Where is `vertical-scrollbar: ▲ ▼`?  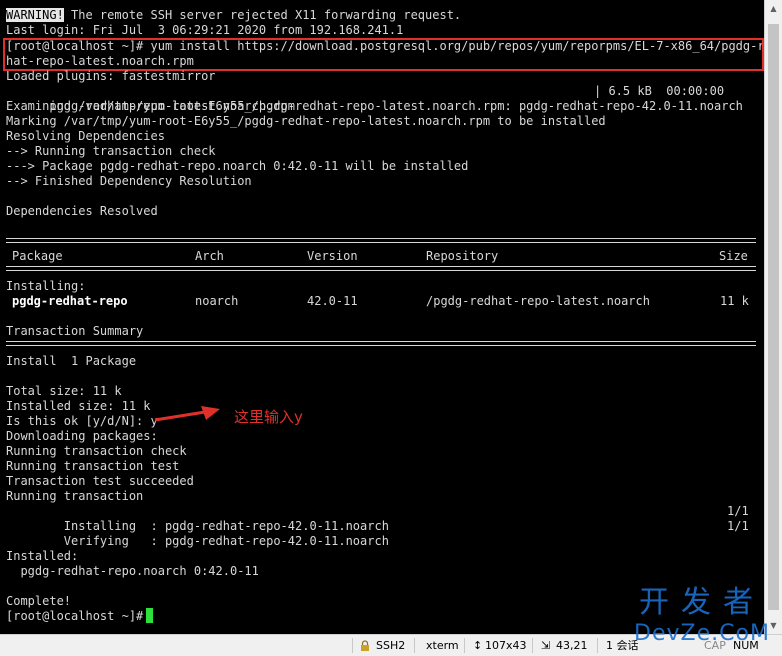 vertical-scrollbar: ▲ ▼ is located at coordinates (773, 317).